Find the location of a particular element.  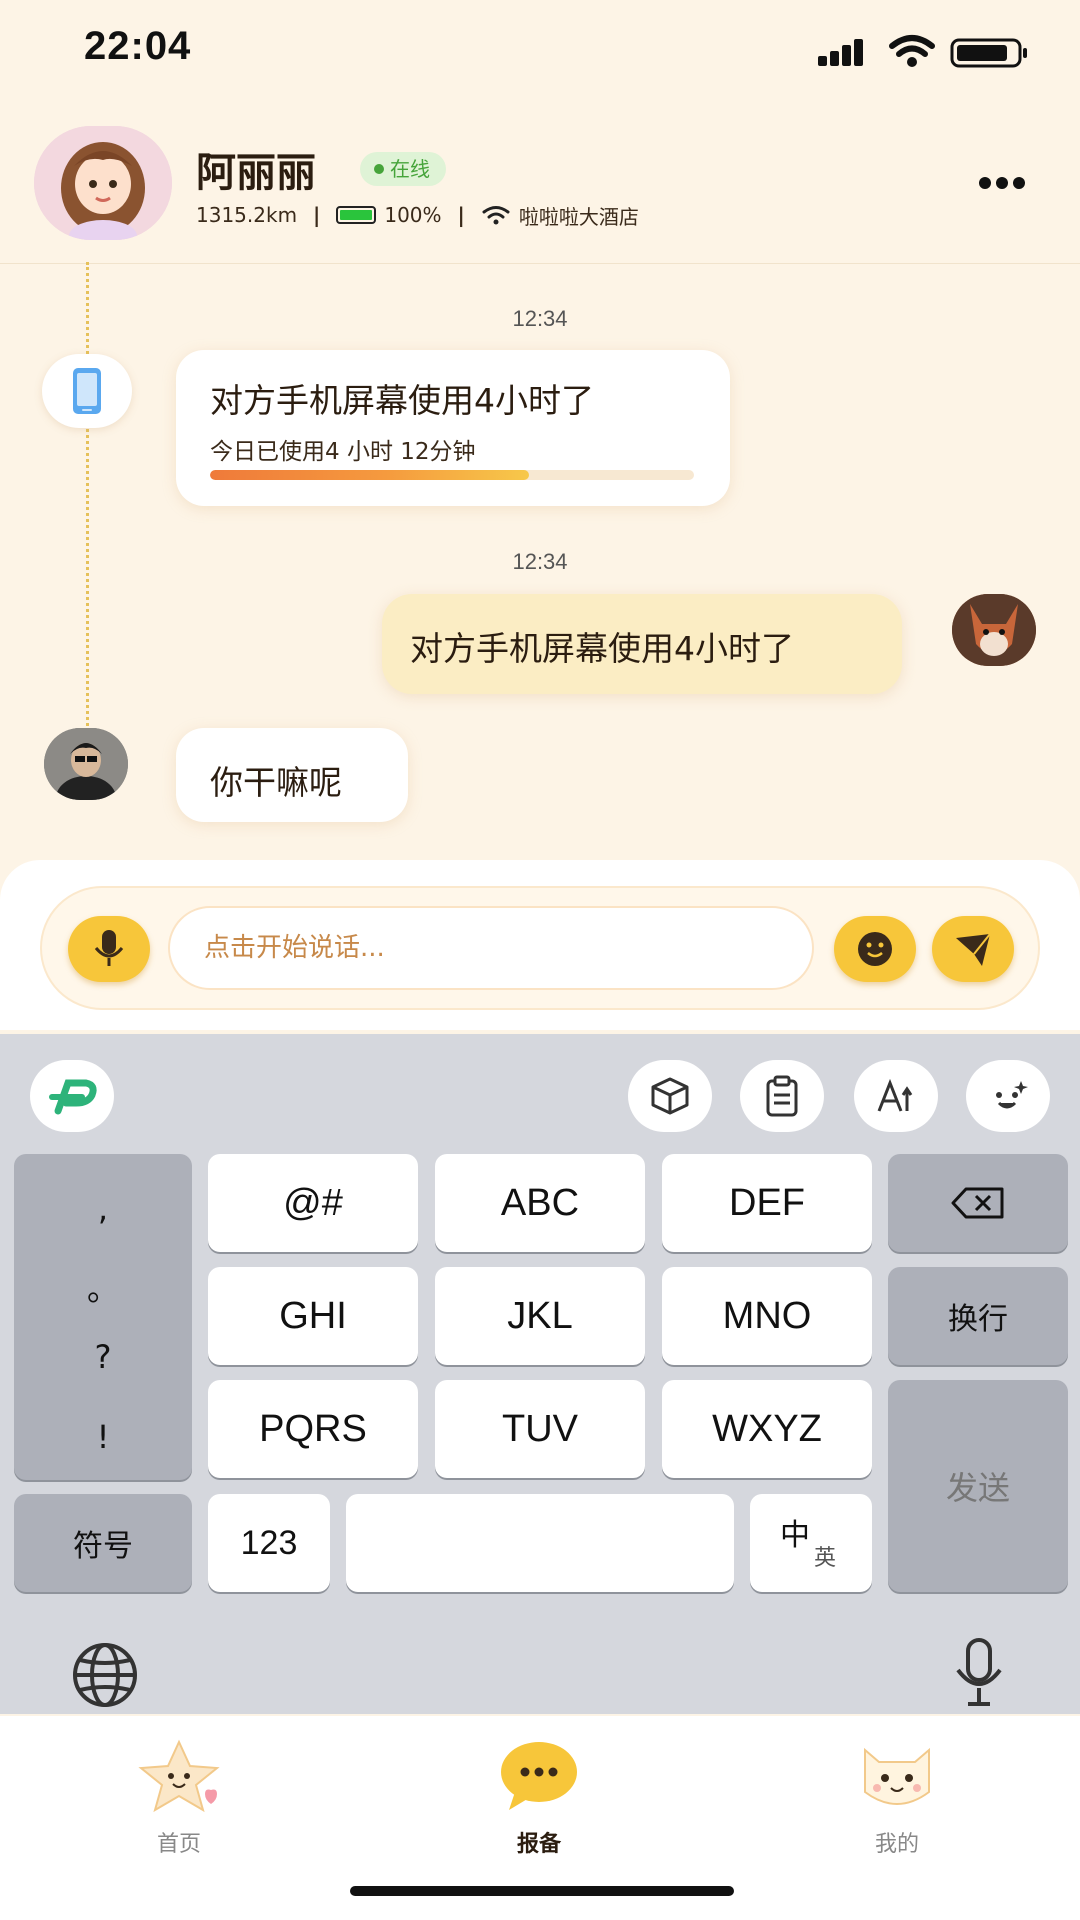

newline-key: 换行 is located at coordinates (978, 1316).